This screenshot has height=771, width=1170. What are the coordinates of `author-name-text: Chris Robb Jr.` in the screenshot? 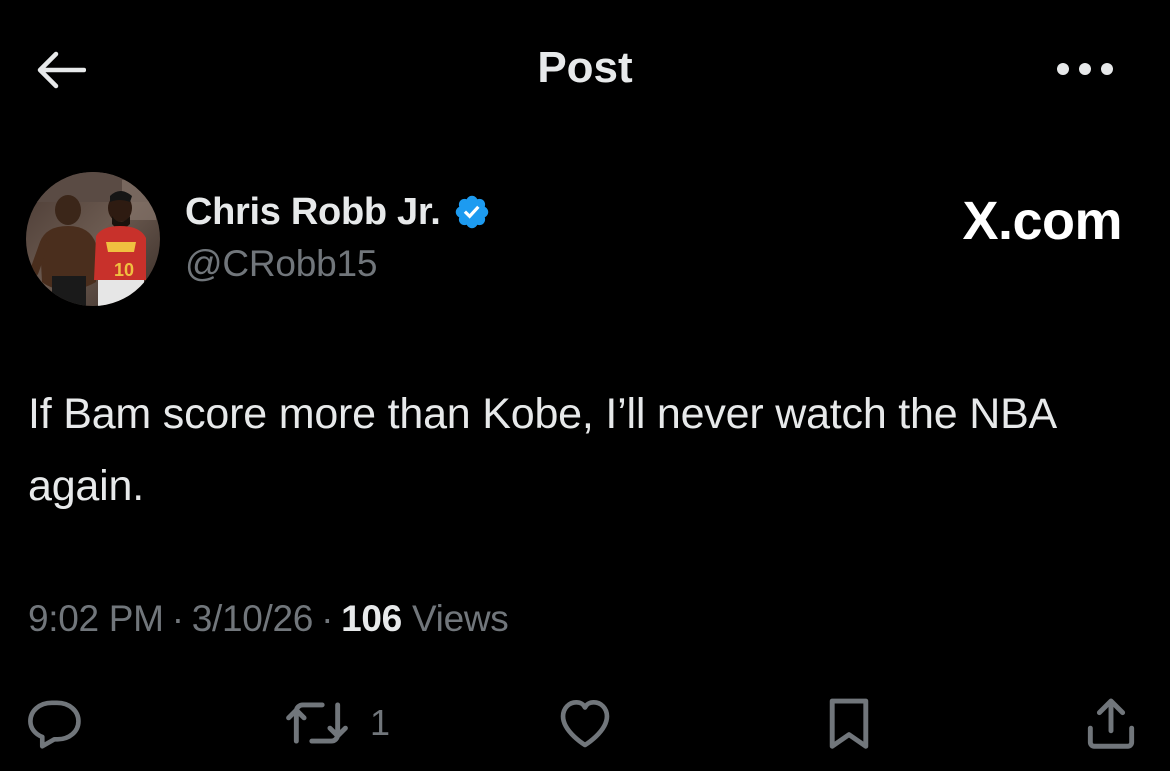 It's located at (313, 212).